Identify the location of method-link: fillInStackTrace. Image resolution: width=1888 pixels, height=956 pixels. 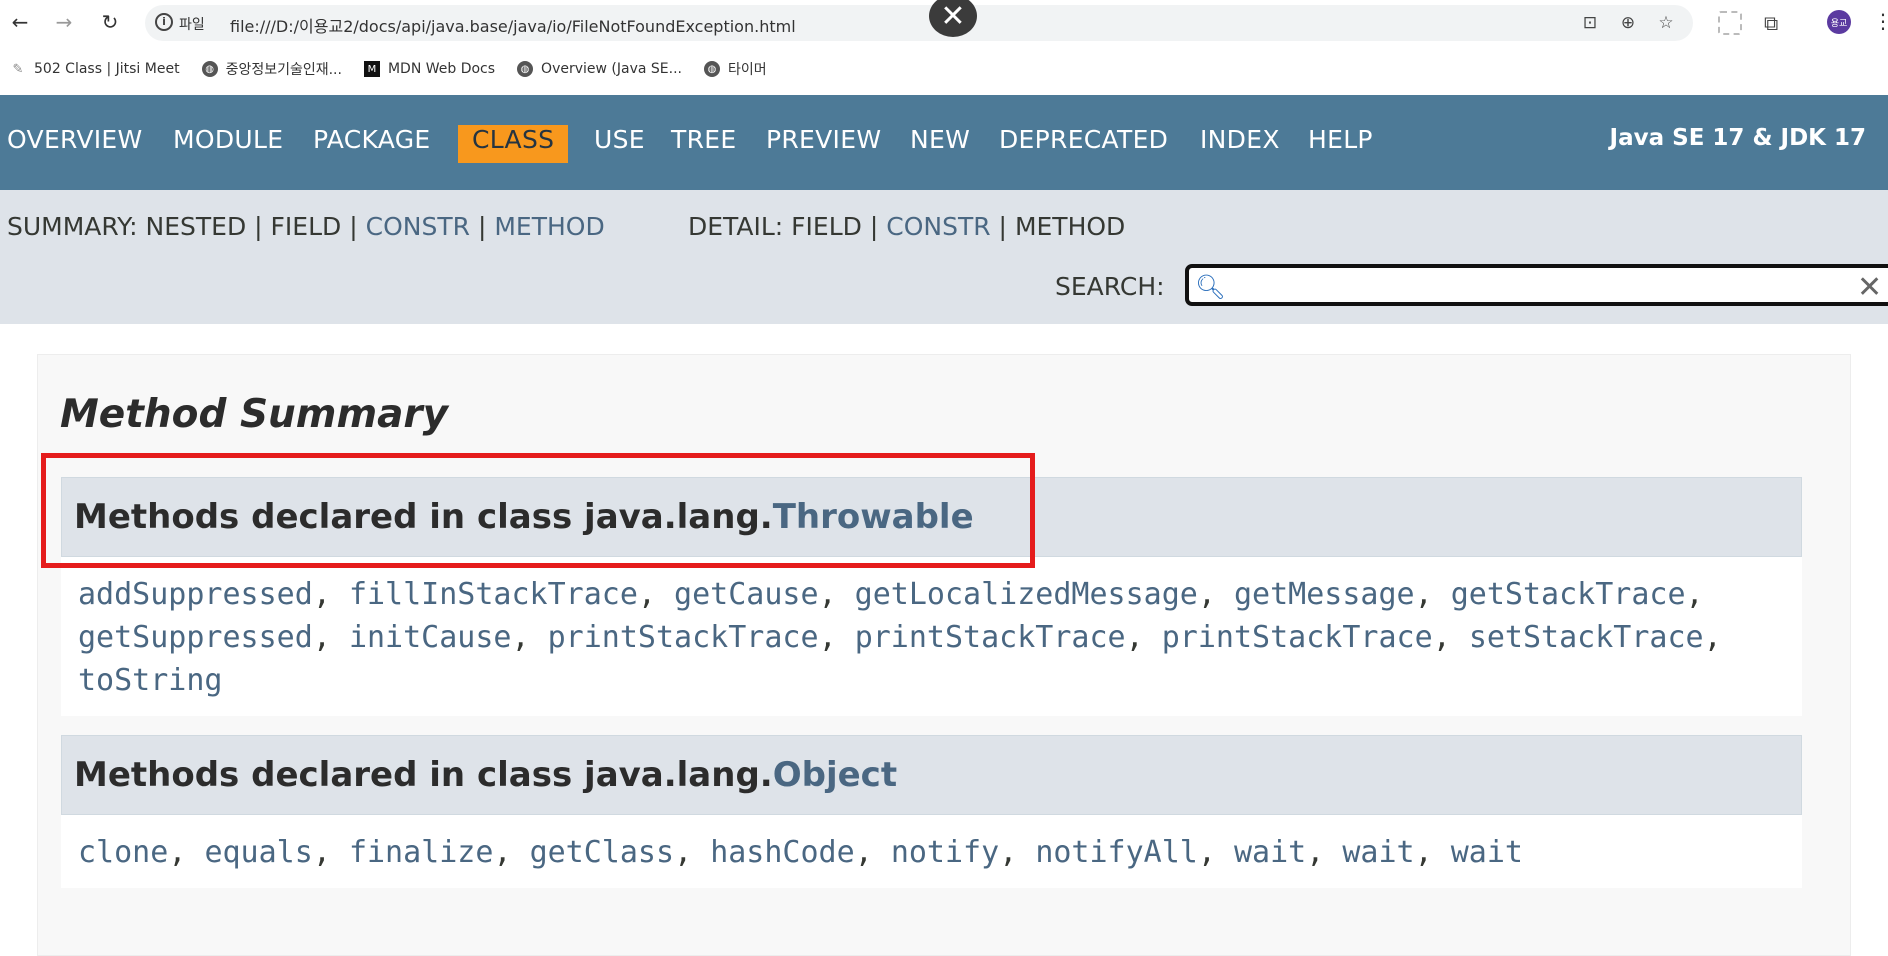
(493, 594).